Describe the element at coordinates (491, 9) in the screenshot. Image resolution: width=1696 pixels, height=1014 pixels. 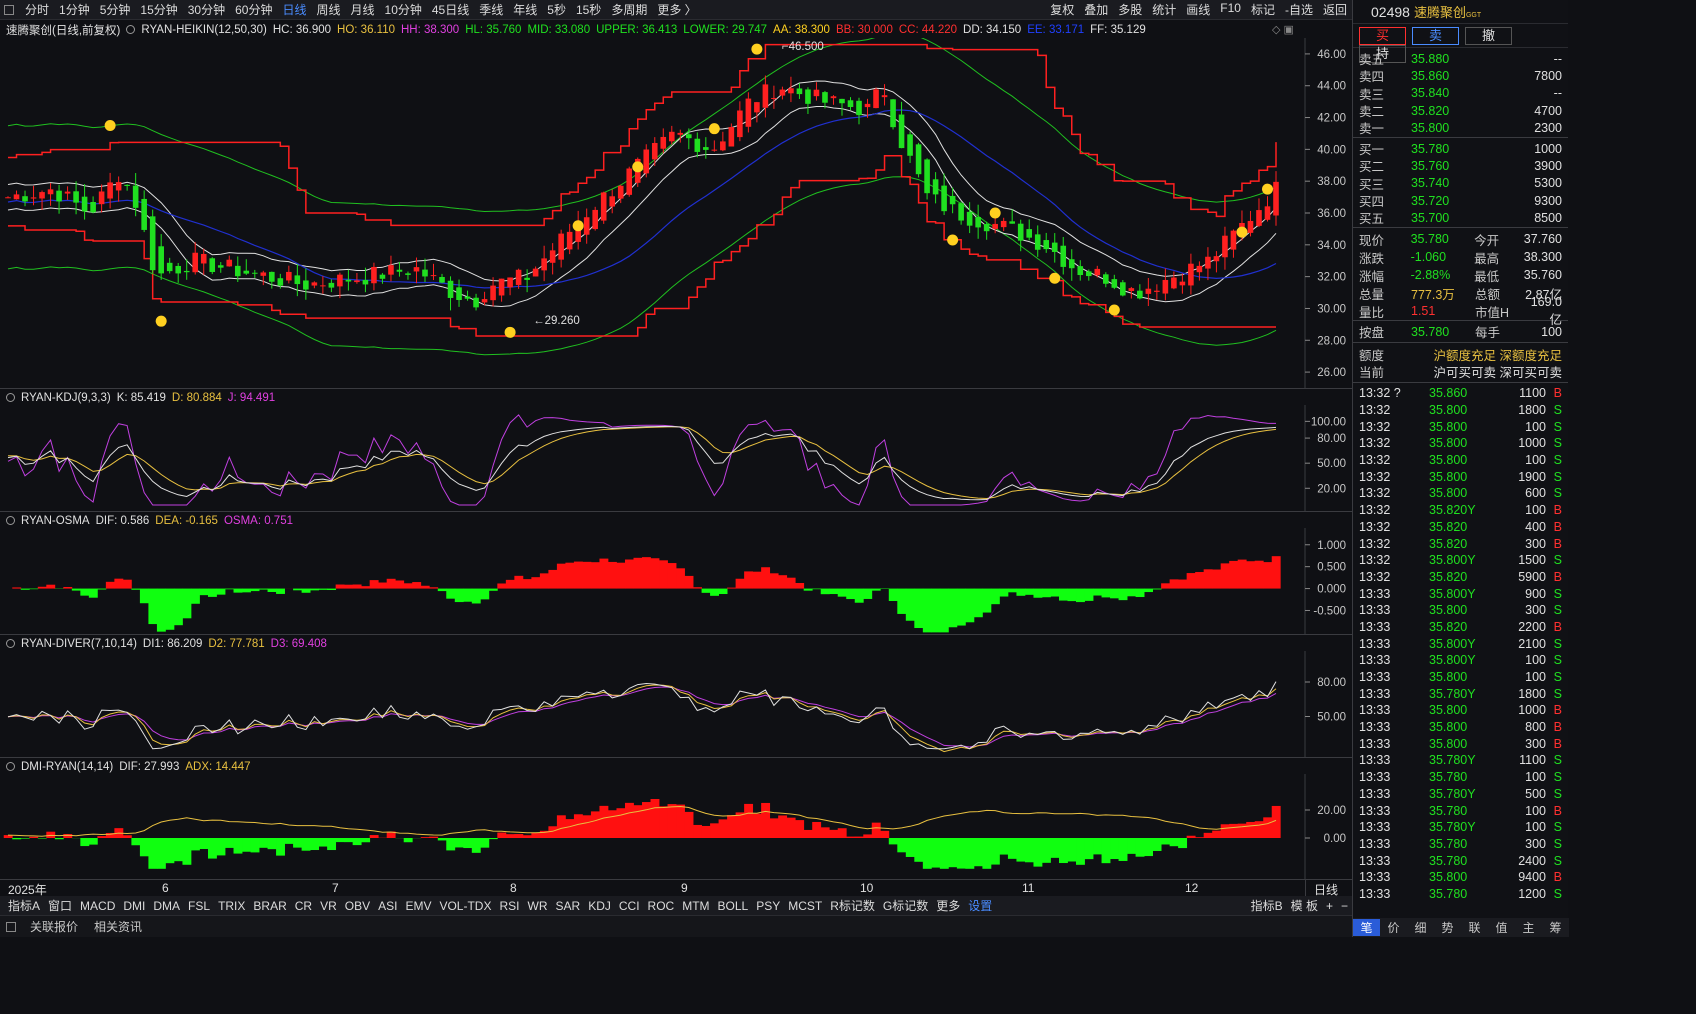
I see `period-tab: 季线` at that location.